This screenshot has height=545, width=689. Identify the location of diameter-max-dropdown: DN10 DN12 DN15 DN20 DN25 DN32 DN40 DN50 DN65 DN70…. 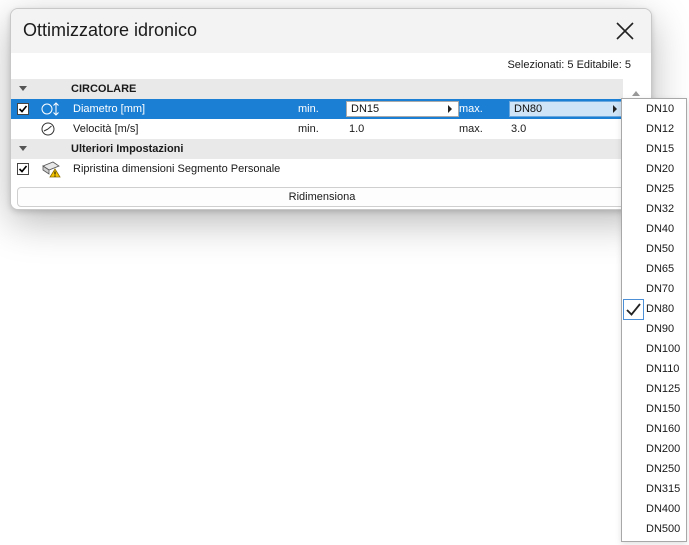
(654, 320).